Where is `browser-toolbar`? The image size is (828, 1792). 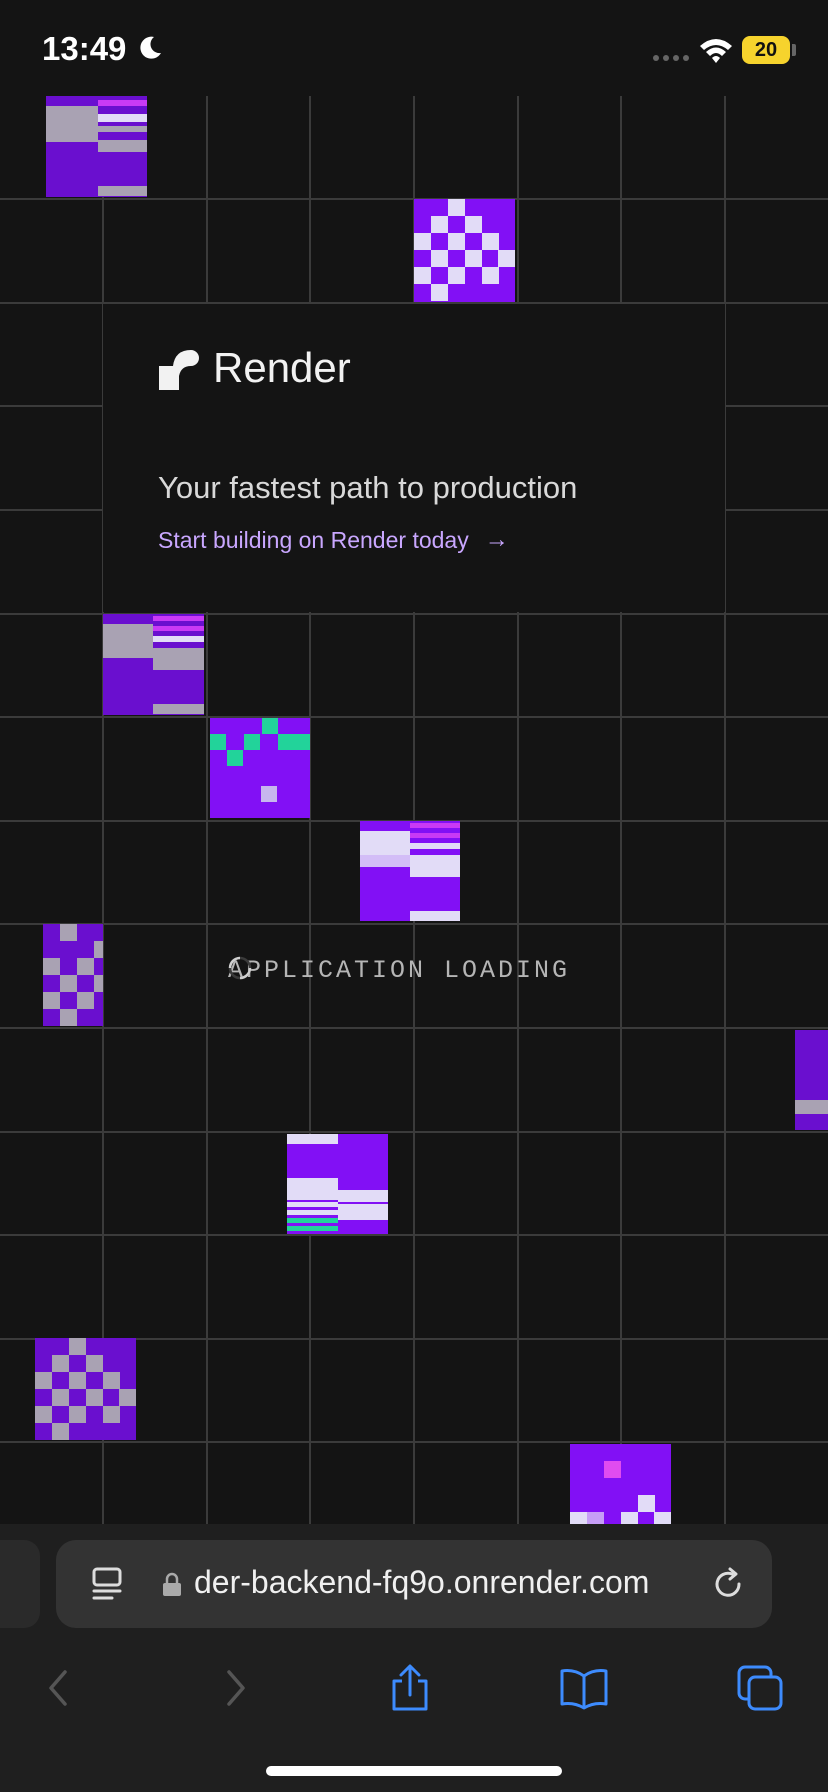
browser-toolbar is located at coordinates (414, 1694).